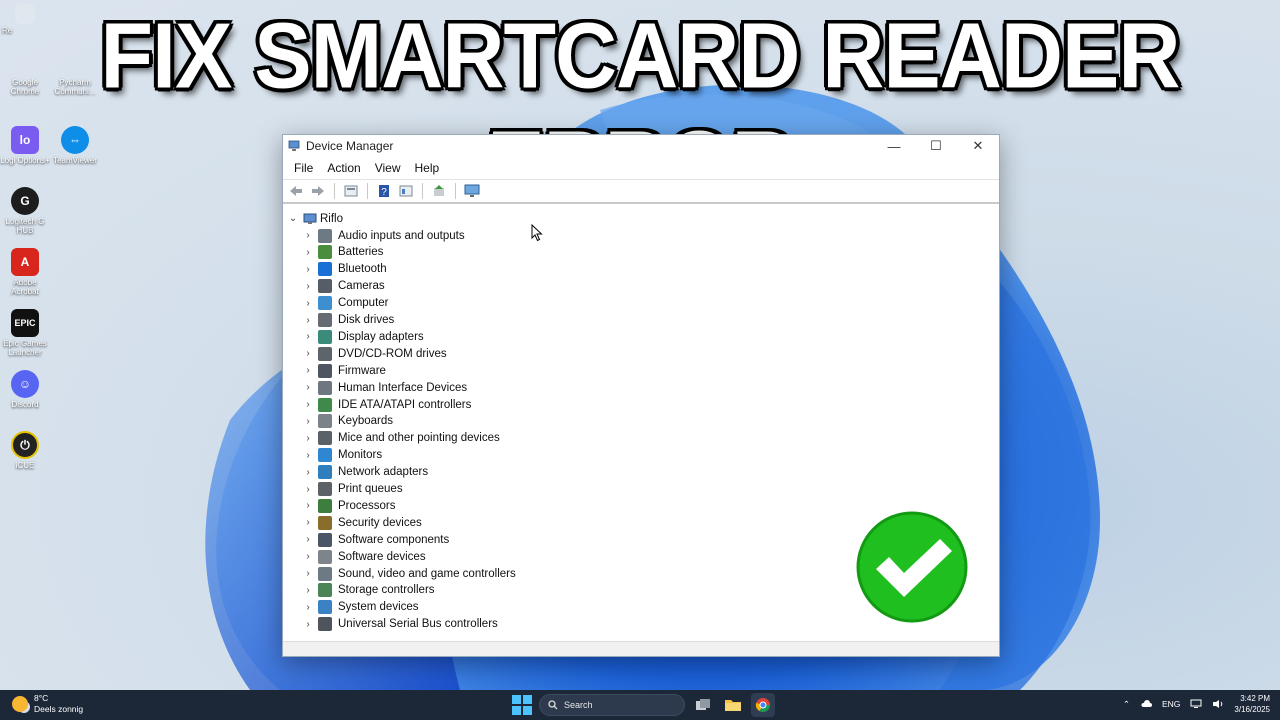 The width and height of the screenshot is (1280, 720). I want to click on onedrive-icon, so click(1146, 704).